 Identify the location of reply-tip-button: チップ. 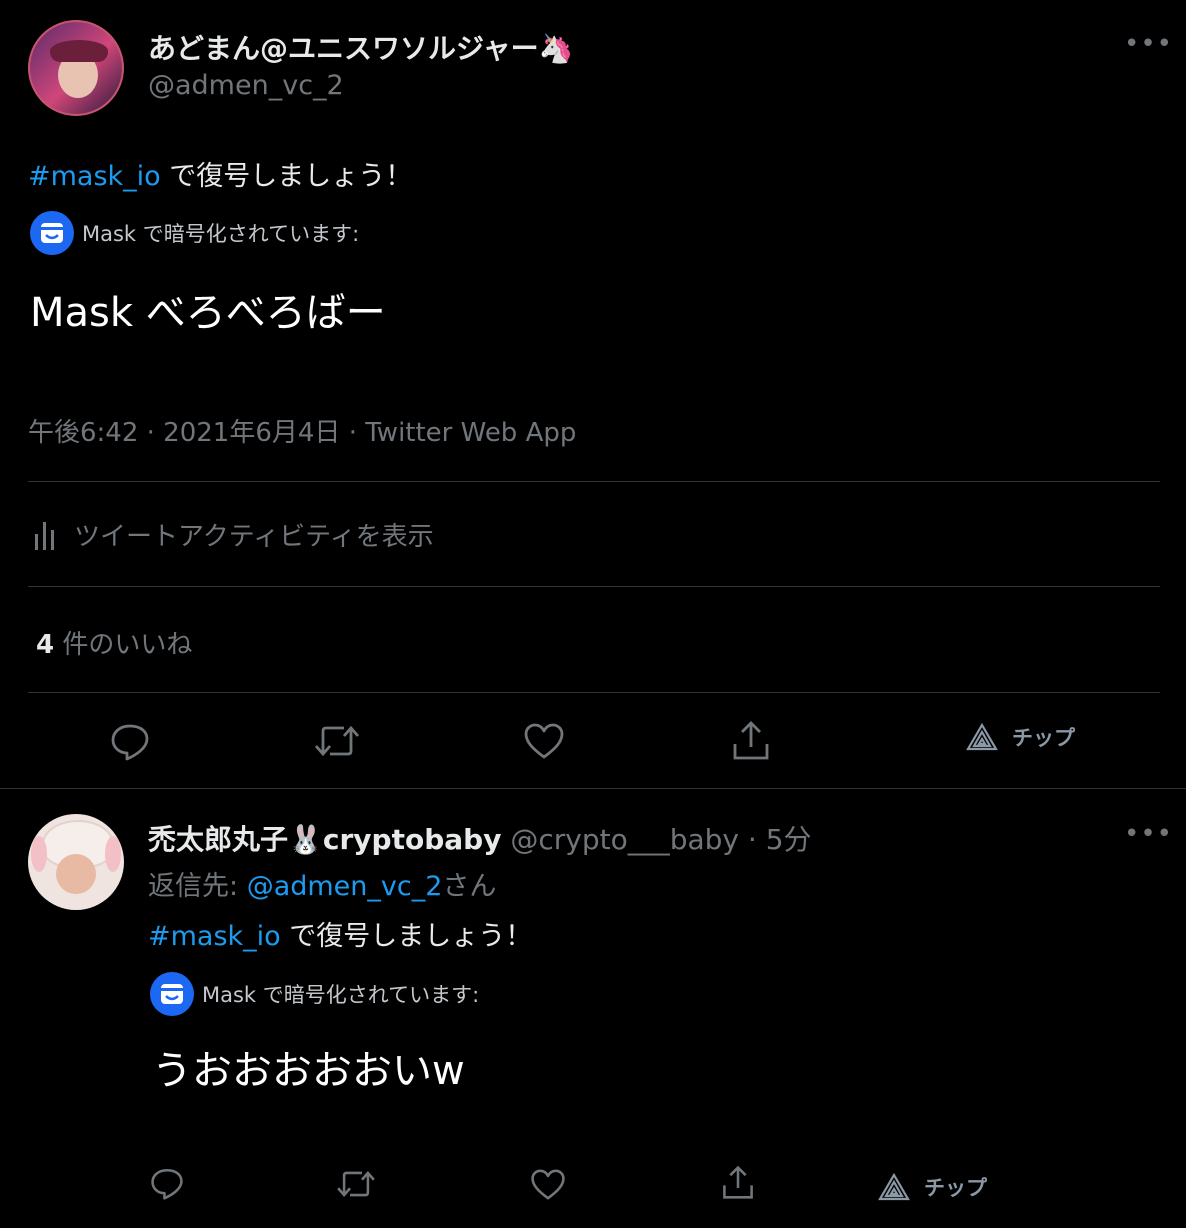
(932, 1187).